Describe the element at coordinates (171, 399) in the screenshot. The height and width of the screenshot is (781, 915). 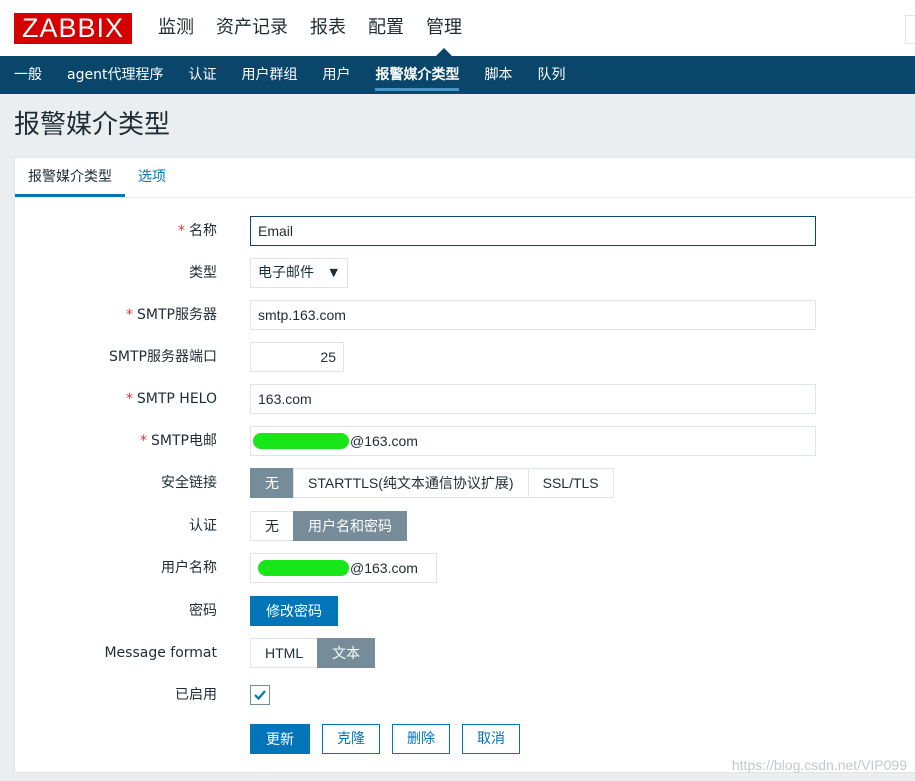
I see `smtp-helo-label: * SMTP HELO` at that location.